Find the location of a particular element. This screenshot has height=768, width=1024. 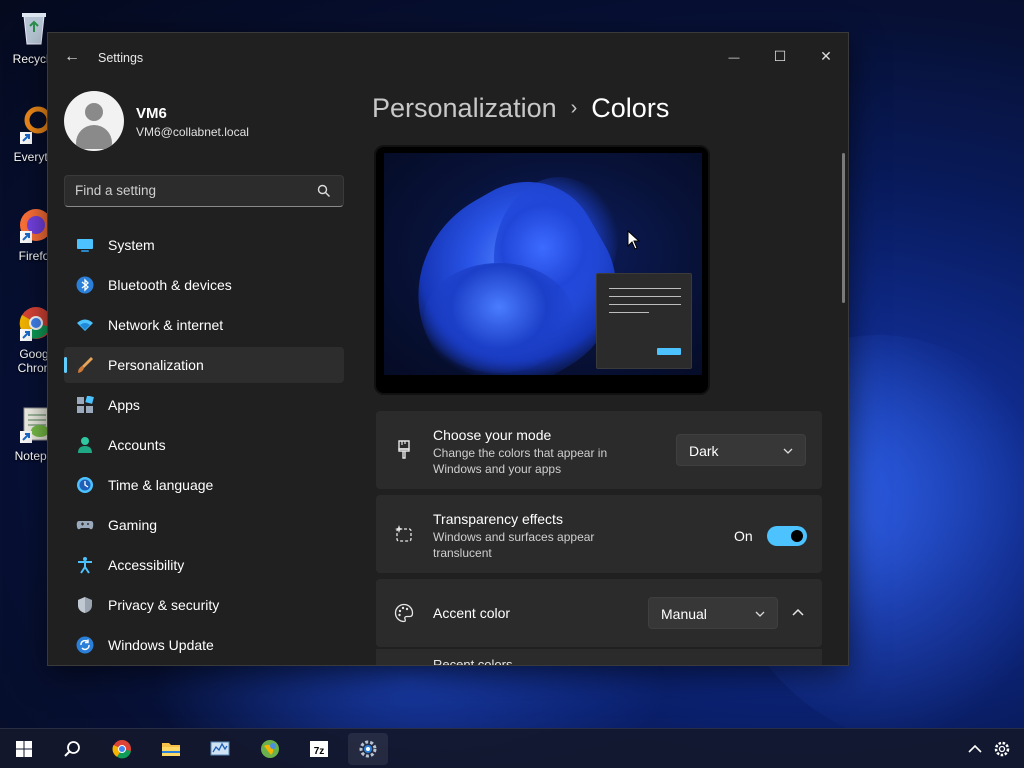

mouse-cursor-icon is located at coordinates (634, 240).